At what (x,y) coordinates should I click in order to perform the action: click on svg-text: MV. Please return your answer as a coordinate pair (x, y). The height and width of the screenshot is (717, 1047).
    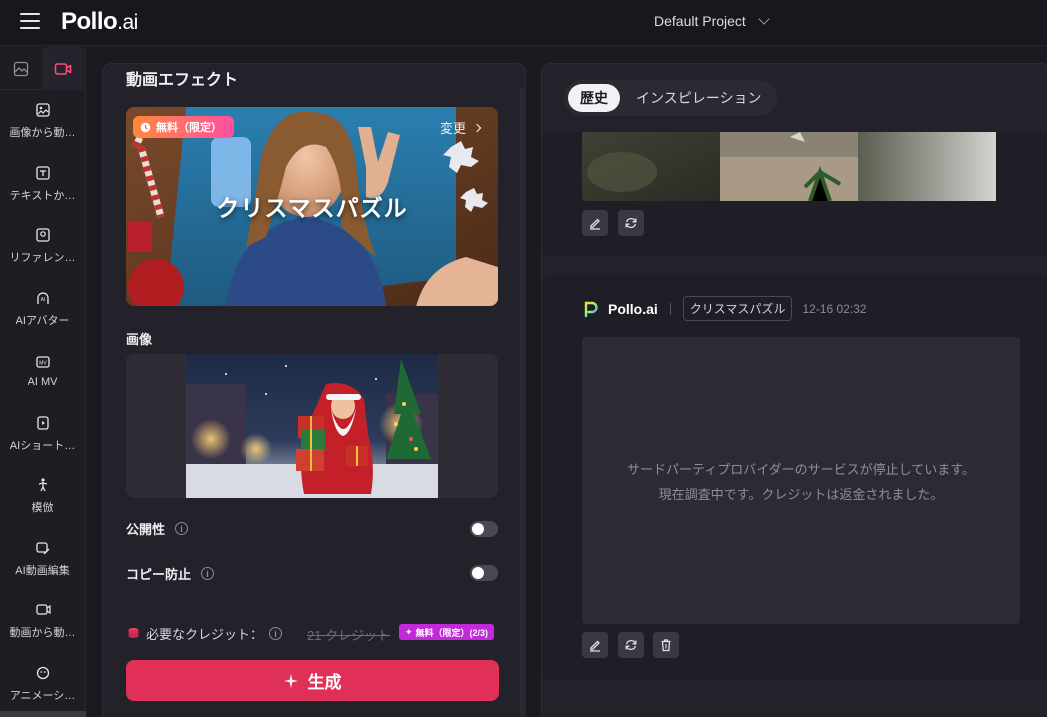
    Looking at the image, I should click on (43, 364).